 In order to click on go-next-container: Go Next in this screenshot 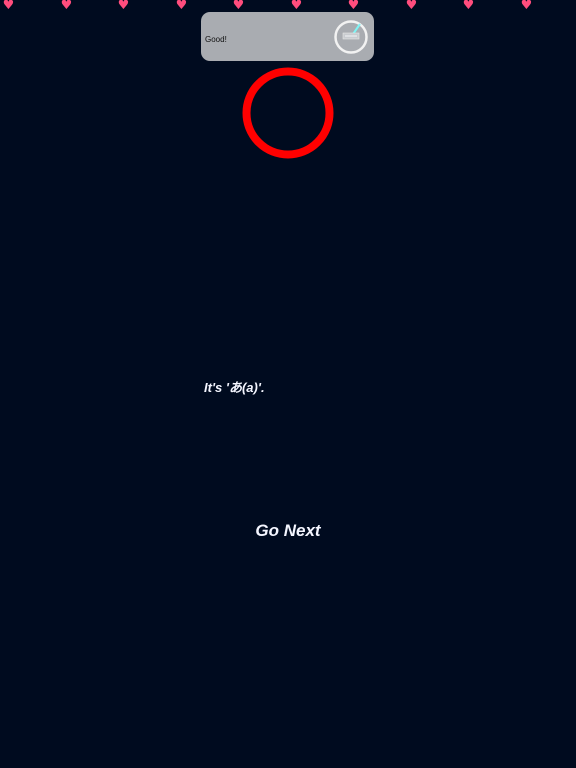, I will do `click(288, 531)`.